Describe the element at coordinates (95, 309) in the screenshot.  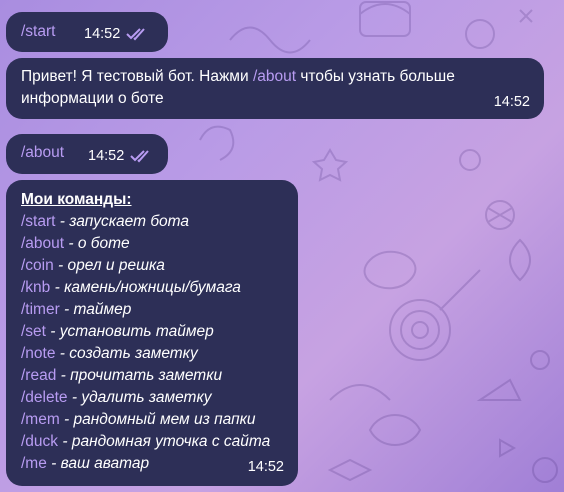
I see `command-description: - таймер` at that location.